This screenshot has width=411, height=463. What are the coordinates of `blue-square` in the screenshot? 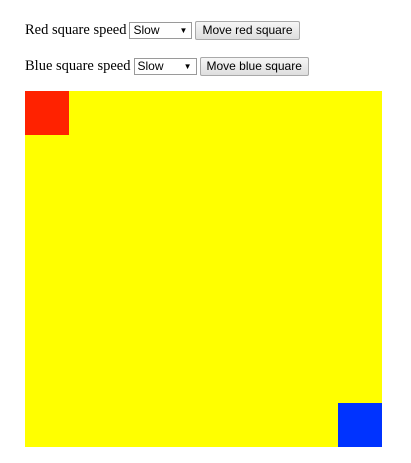 It's located at (360, 425).